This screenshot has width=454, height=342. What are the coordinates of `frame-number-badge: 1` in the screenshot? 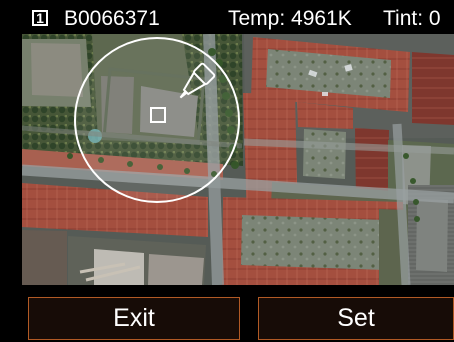 It's located at (40, 18).